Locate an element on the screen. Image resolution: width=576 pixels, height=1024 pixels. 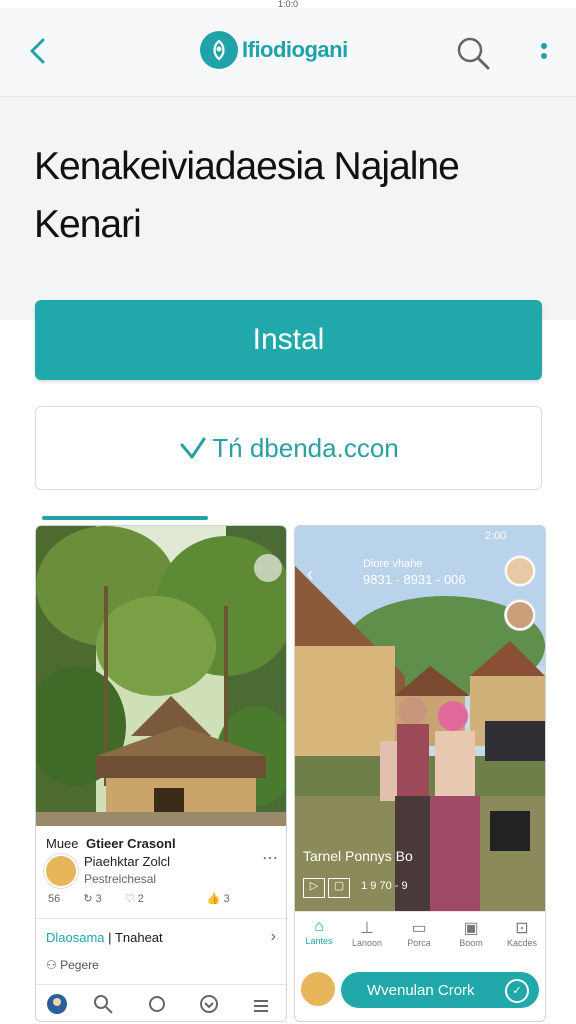
overlay-controls: ▷ ▢ 1 9 70 - 9 is located at coordinates (418, 889).